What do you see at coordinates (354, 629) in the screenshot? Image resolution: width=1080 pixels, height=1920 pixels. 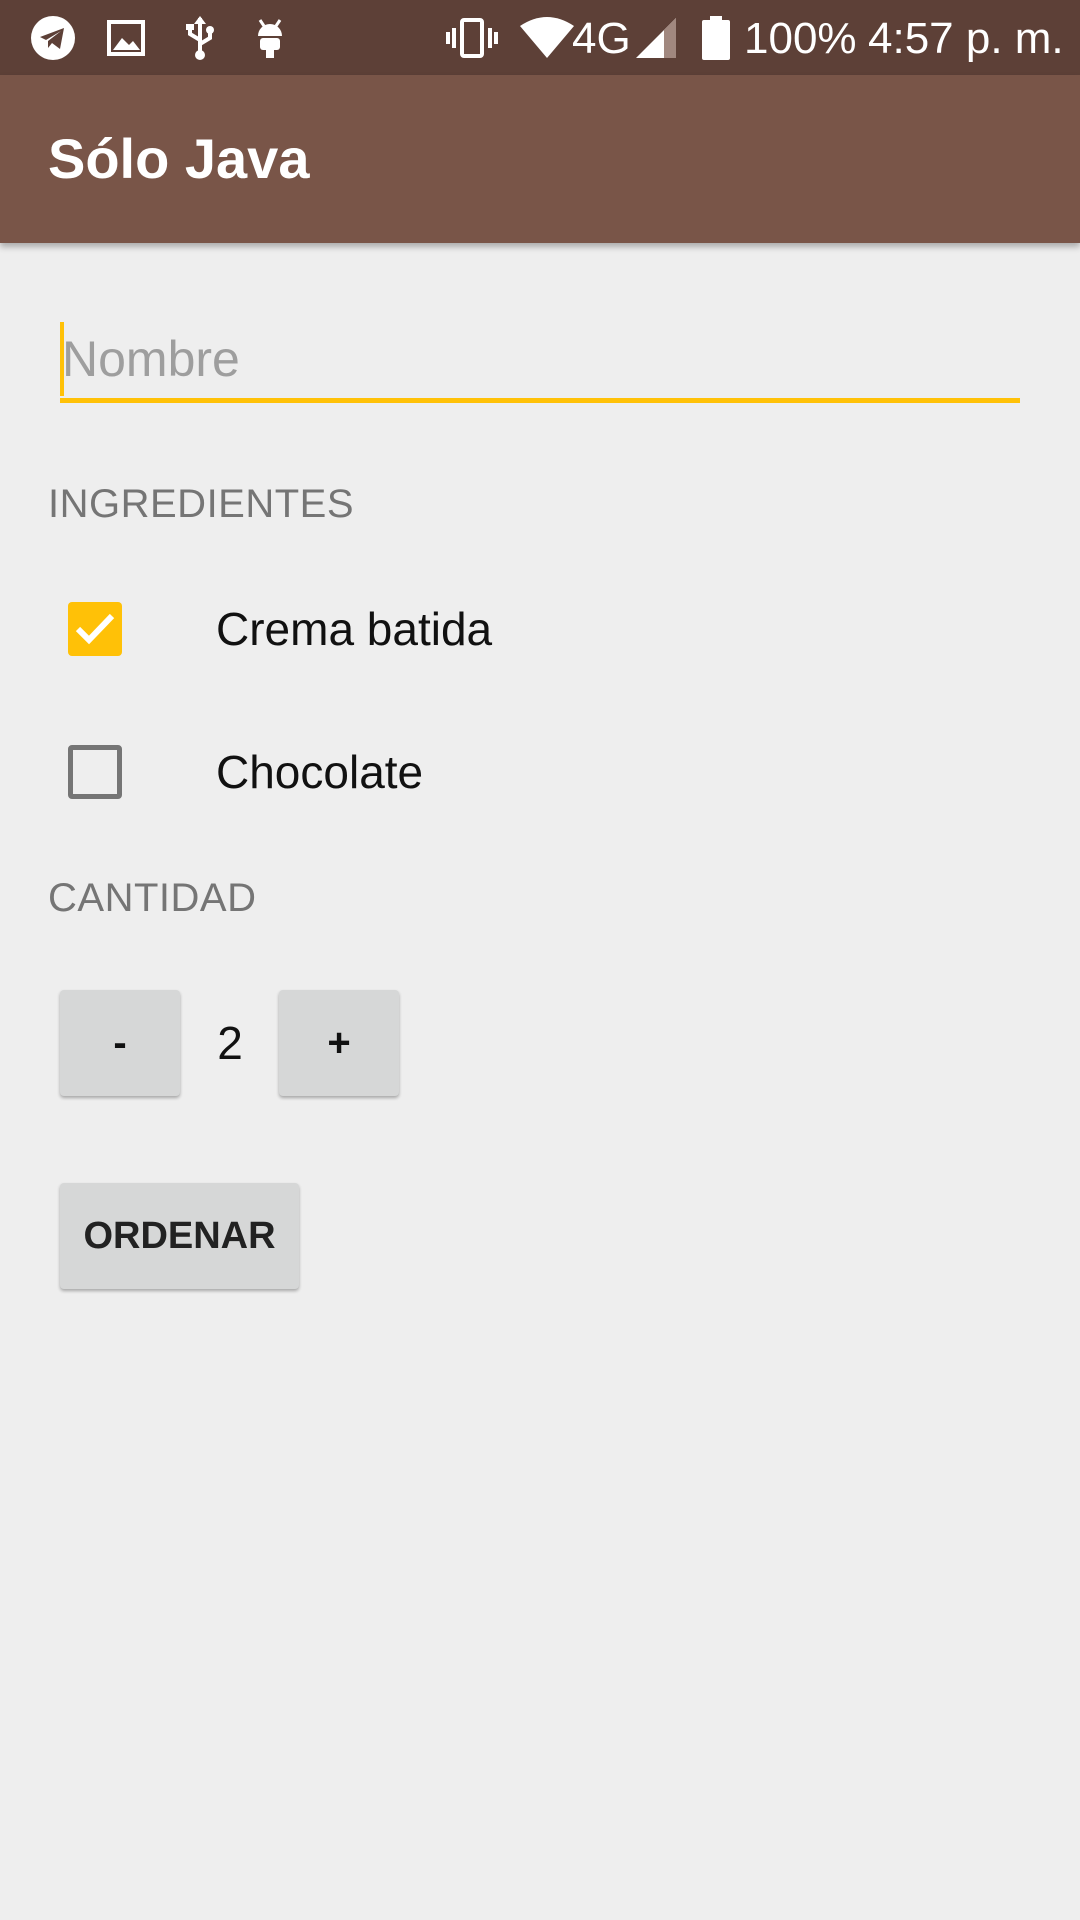 I see `whipped-cream-label: Crema batida` at bounding box center [354, 629].